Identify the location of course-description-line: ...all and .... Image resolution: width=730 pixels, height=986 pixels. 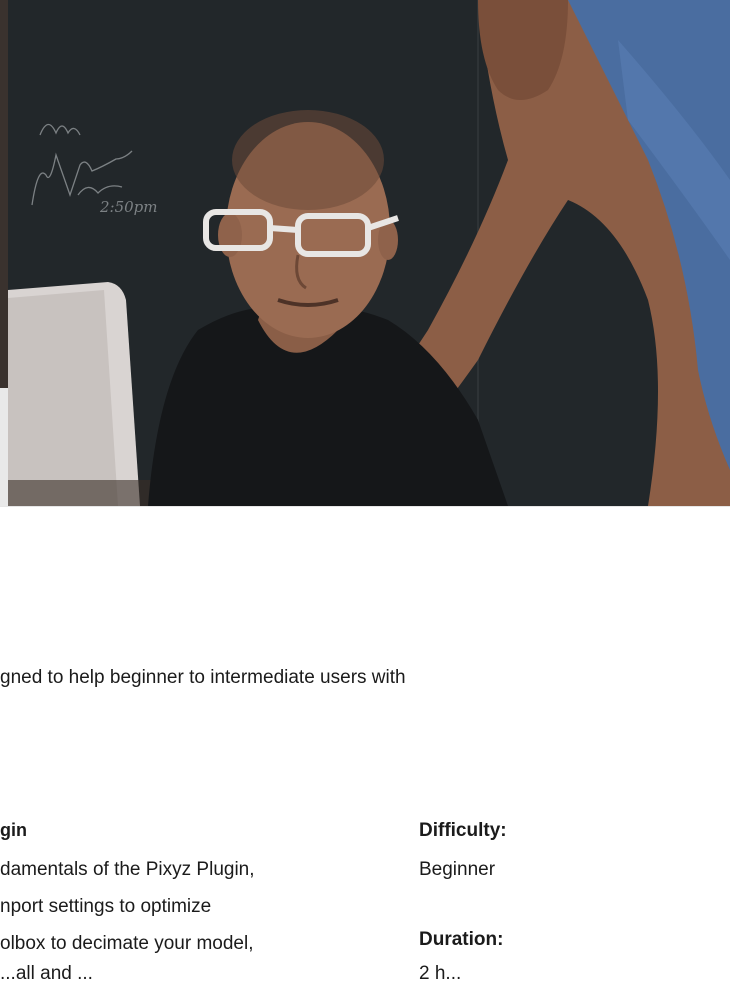
(46, 973).